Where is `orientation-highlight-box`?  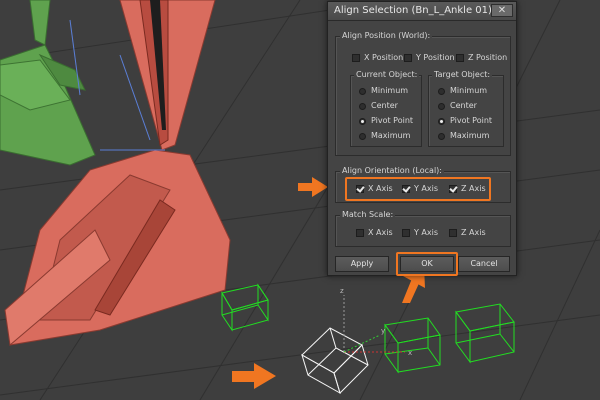
orientation-highlight-box is located at coordinates (418, 189).